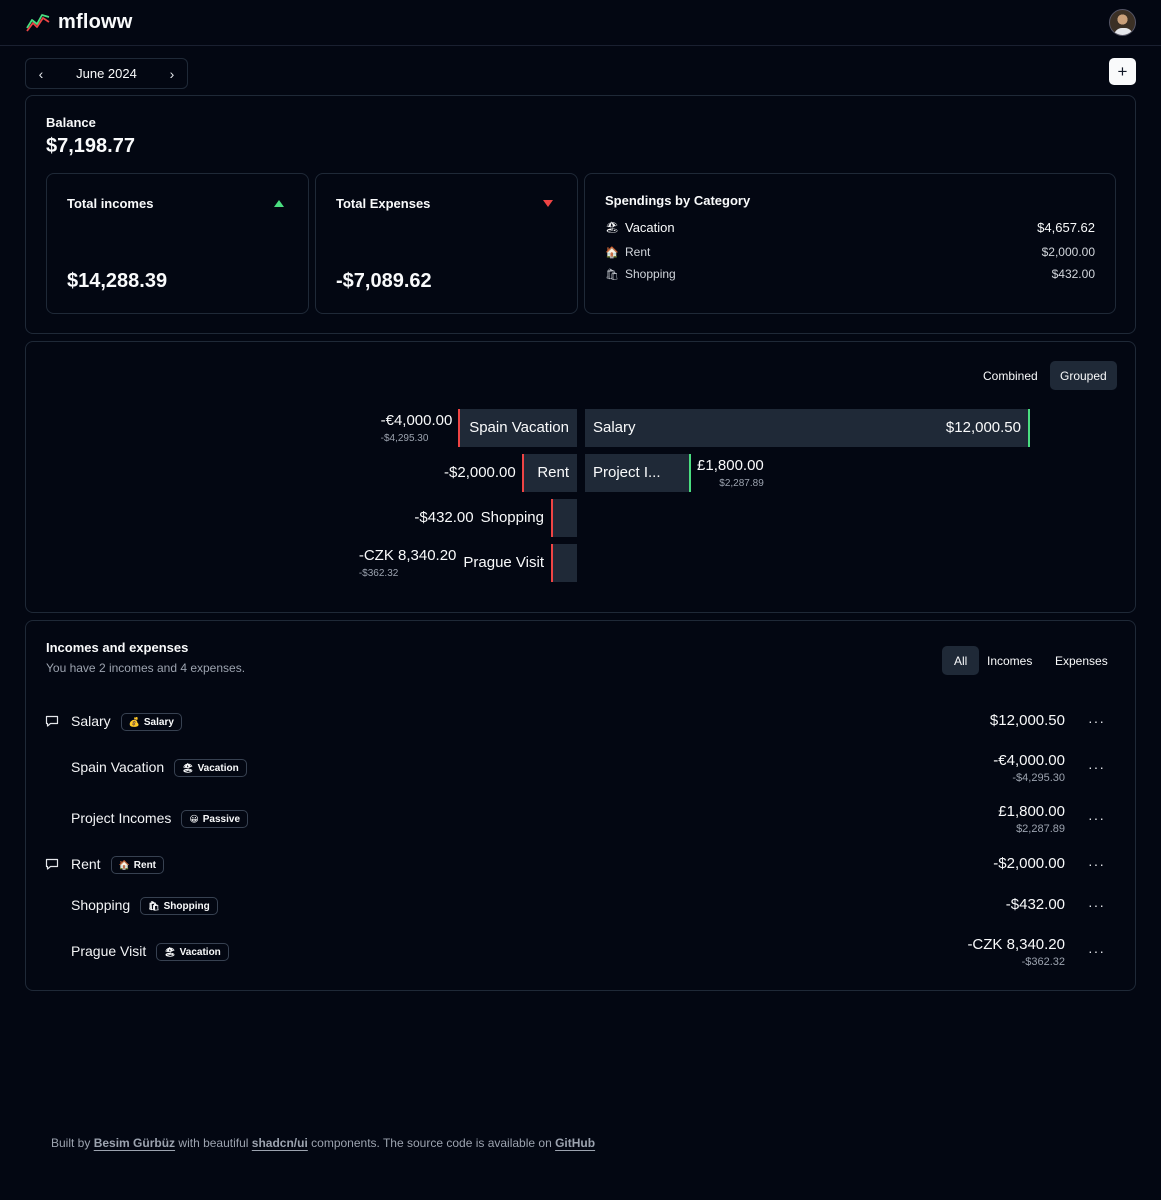 This screenshot has height=1200, width=1161. Describe the element at coordinates (145, 865) in the screenshot. I see `badge-label: Rent` at that location.